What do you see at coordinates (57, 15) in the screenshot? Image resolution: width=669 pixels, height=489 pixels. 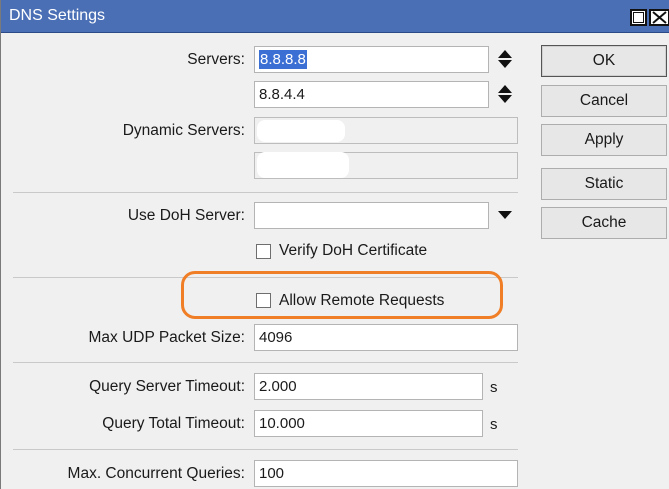 I see `window-title: DNS Settings` at bounding box center [57, 15].